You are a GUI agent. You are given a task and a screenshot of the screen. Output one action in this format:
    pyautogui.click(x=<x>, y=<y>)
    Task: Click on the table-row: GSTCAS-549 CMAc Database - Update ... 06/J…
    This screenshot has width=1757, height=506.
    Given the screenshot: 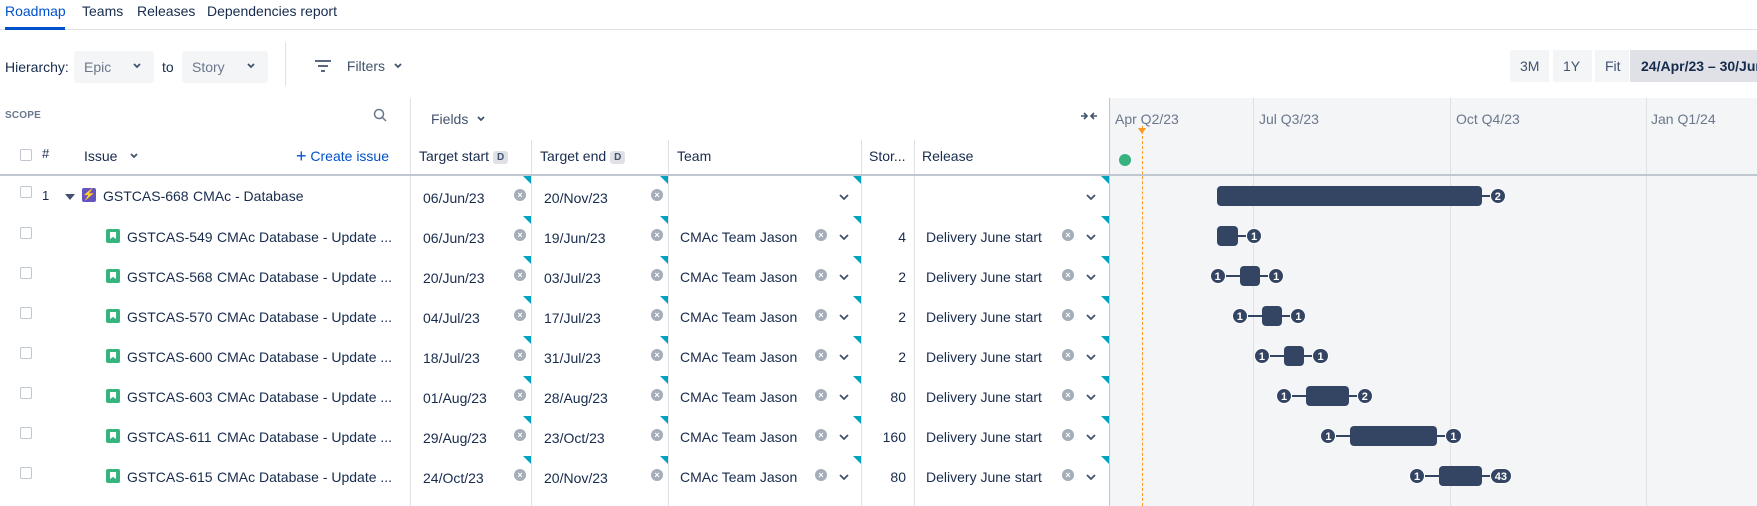 What is the action you would take?
    pyautogui.click(x=554, y=236)
    